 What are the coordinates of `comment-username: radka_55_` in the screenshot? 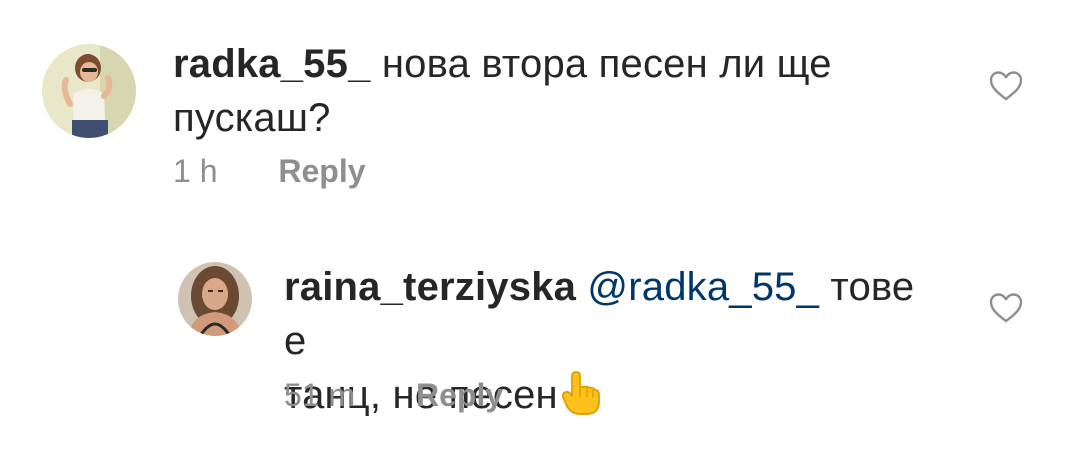 It's located at (272, 64).